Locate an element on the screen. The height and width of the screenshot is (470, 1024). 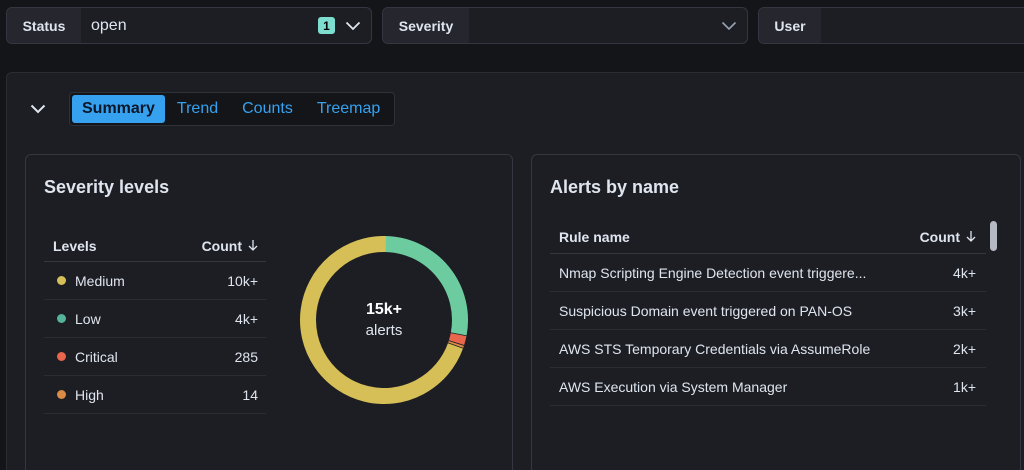
severity-level-label: High is located at coordinates (89, 394).